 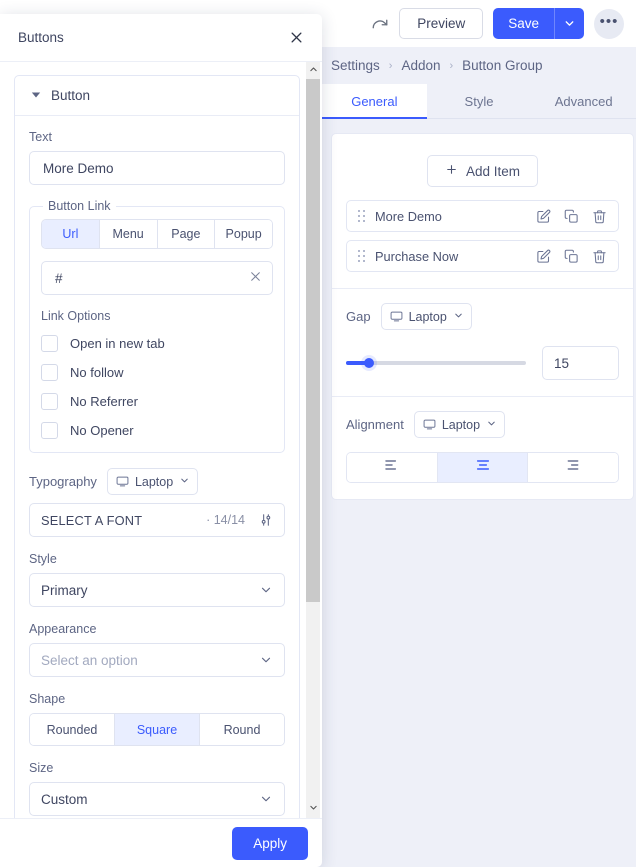 What do you see at coordinates (609, 23) in the screenshot?
I see `more-options-button: •••` at bounding box center [609, 23].